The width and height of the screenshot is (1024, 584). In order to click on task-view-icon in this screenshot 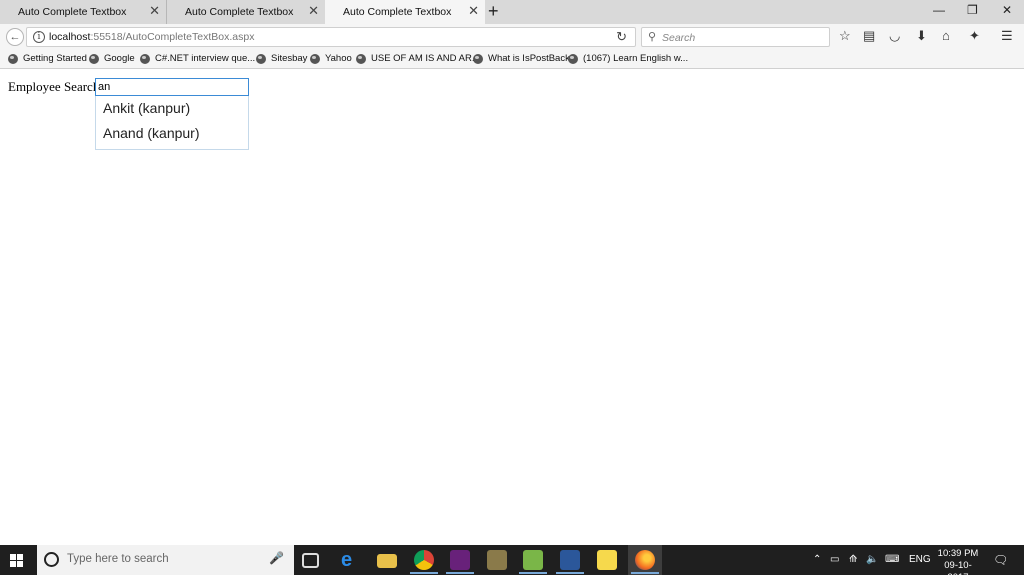, I will do `click(310, 560)`.